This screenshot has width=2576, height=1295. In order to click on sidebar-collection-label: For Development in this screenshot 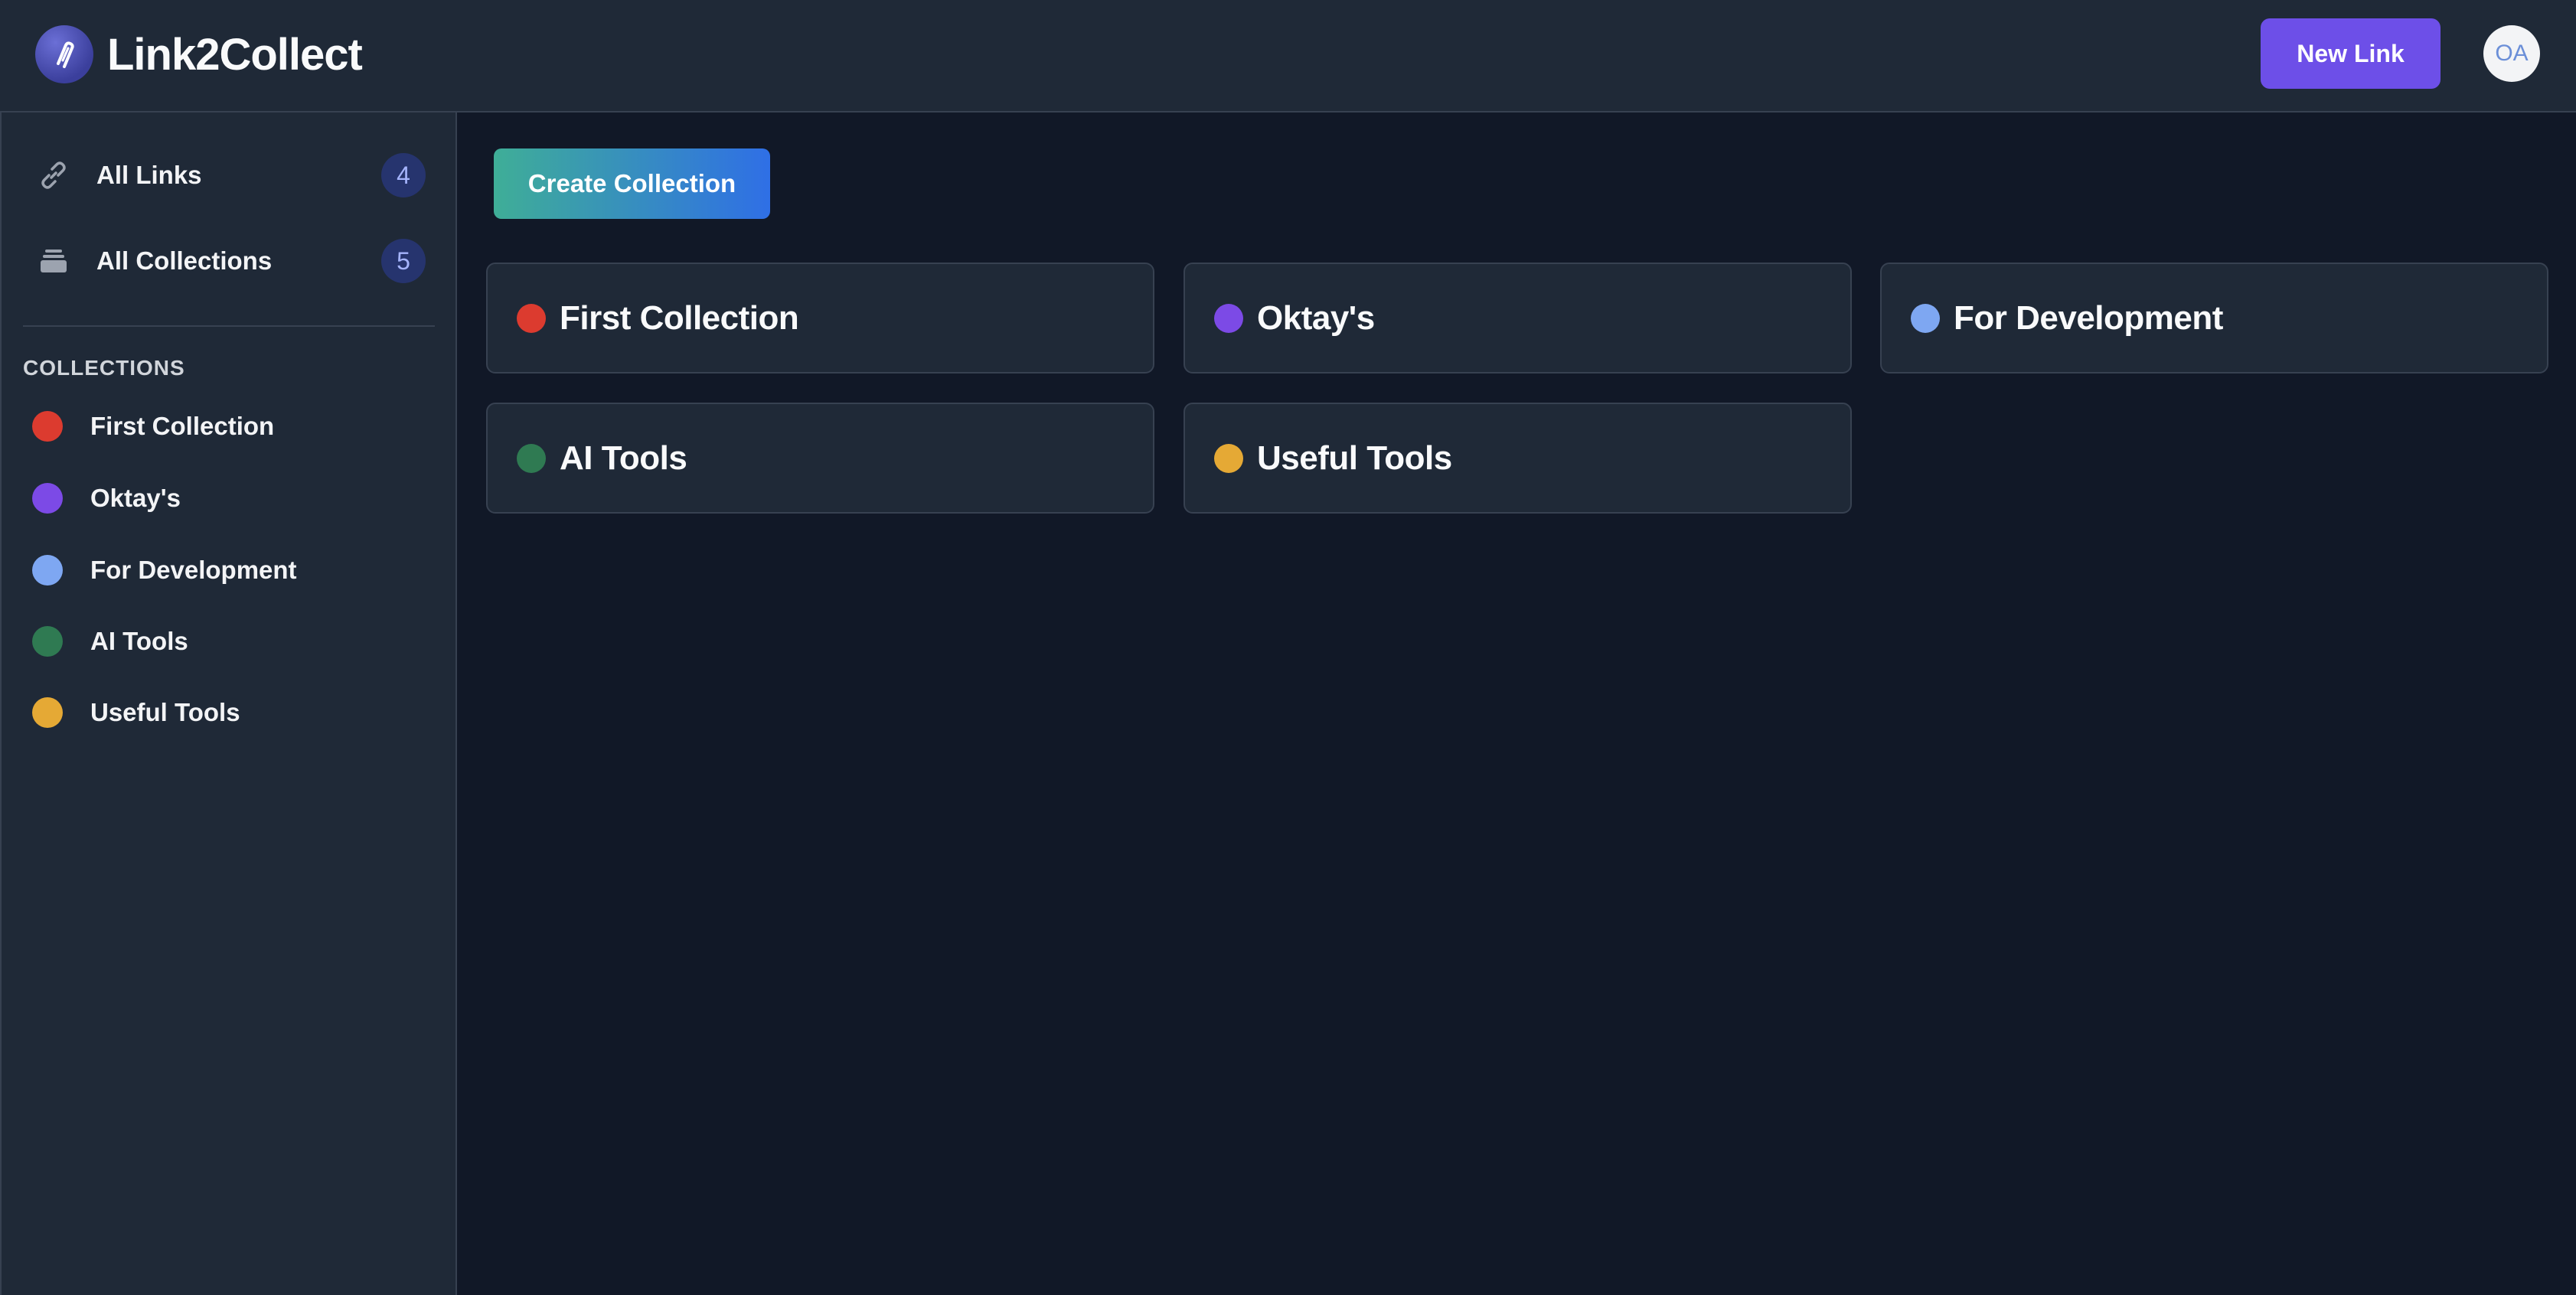, I will do `click(193, 570)`.